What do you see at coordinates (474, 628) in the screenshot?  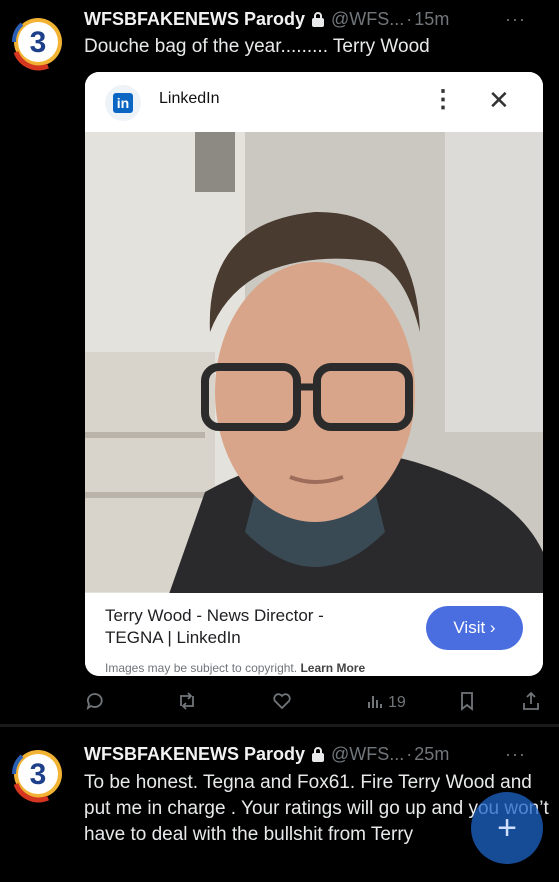 I see `visit-button: Visit ›` at bounding box center [474, 628].